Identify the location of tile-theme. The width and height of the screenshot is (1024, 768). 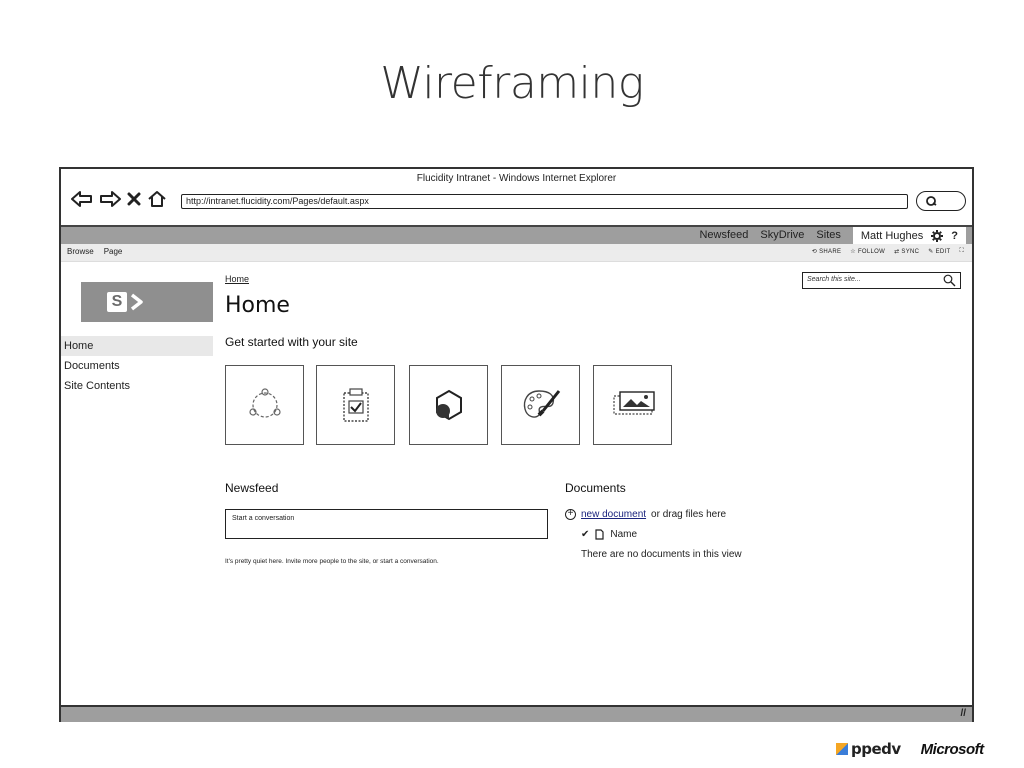
(540, 405).